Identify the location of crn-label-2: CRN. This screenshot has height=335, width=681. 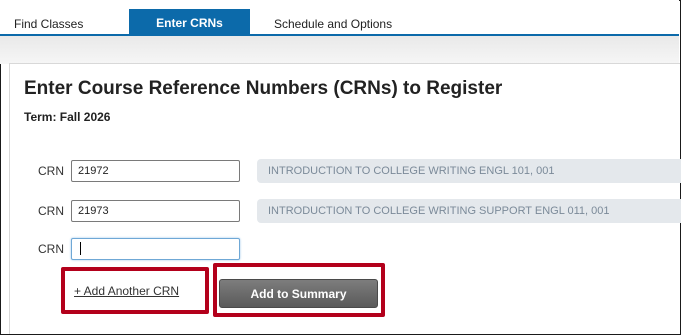
(51, 211).